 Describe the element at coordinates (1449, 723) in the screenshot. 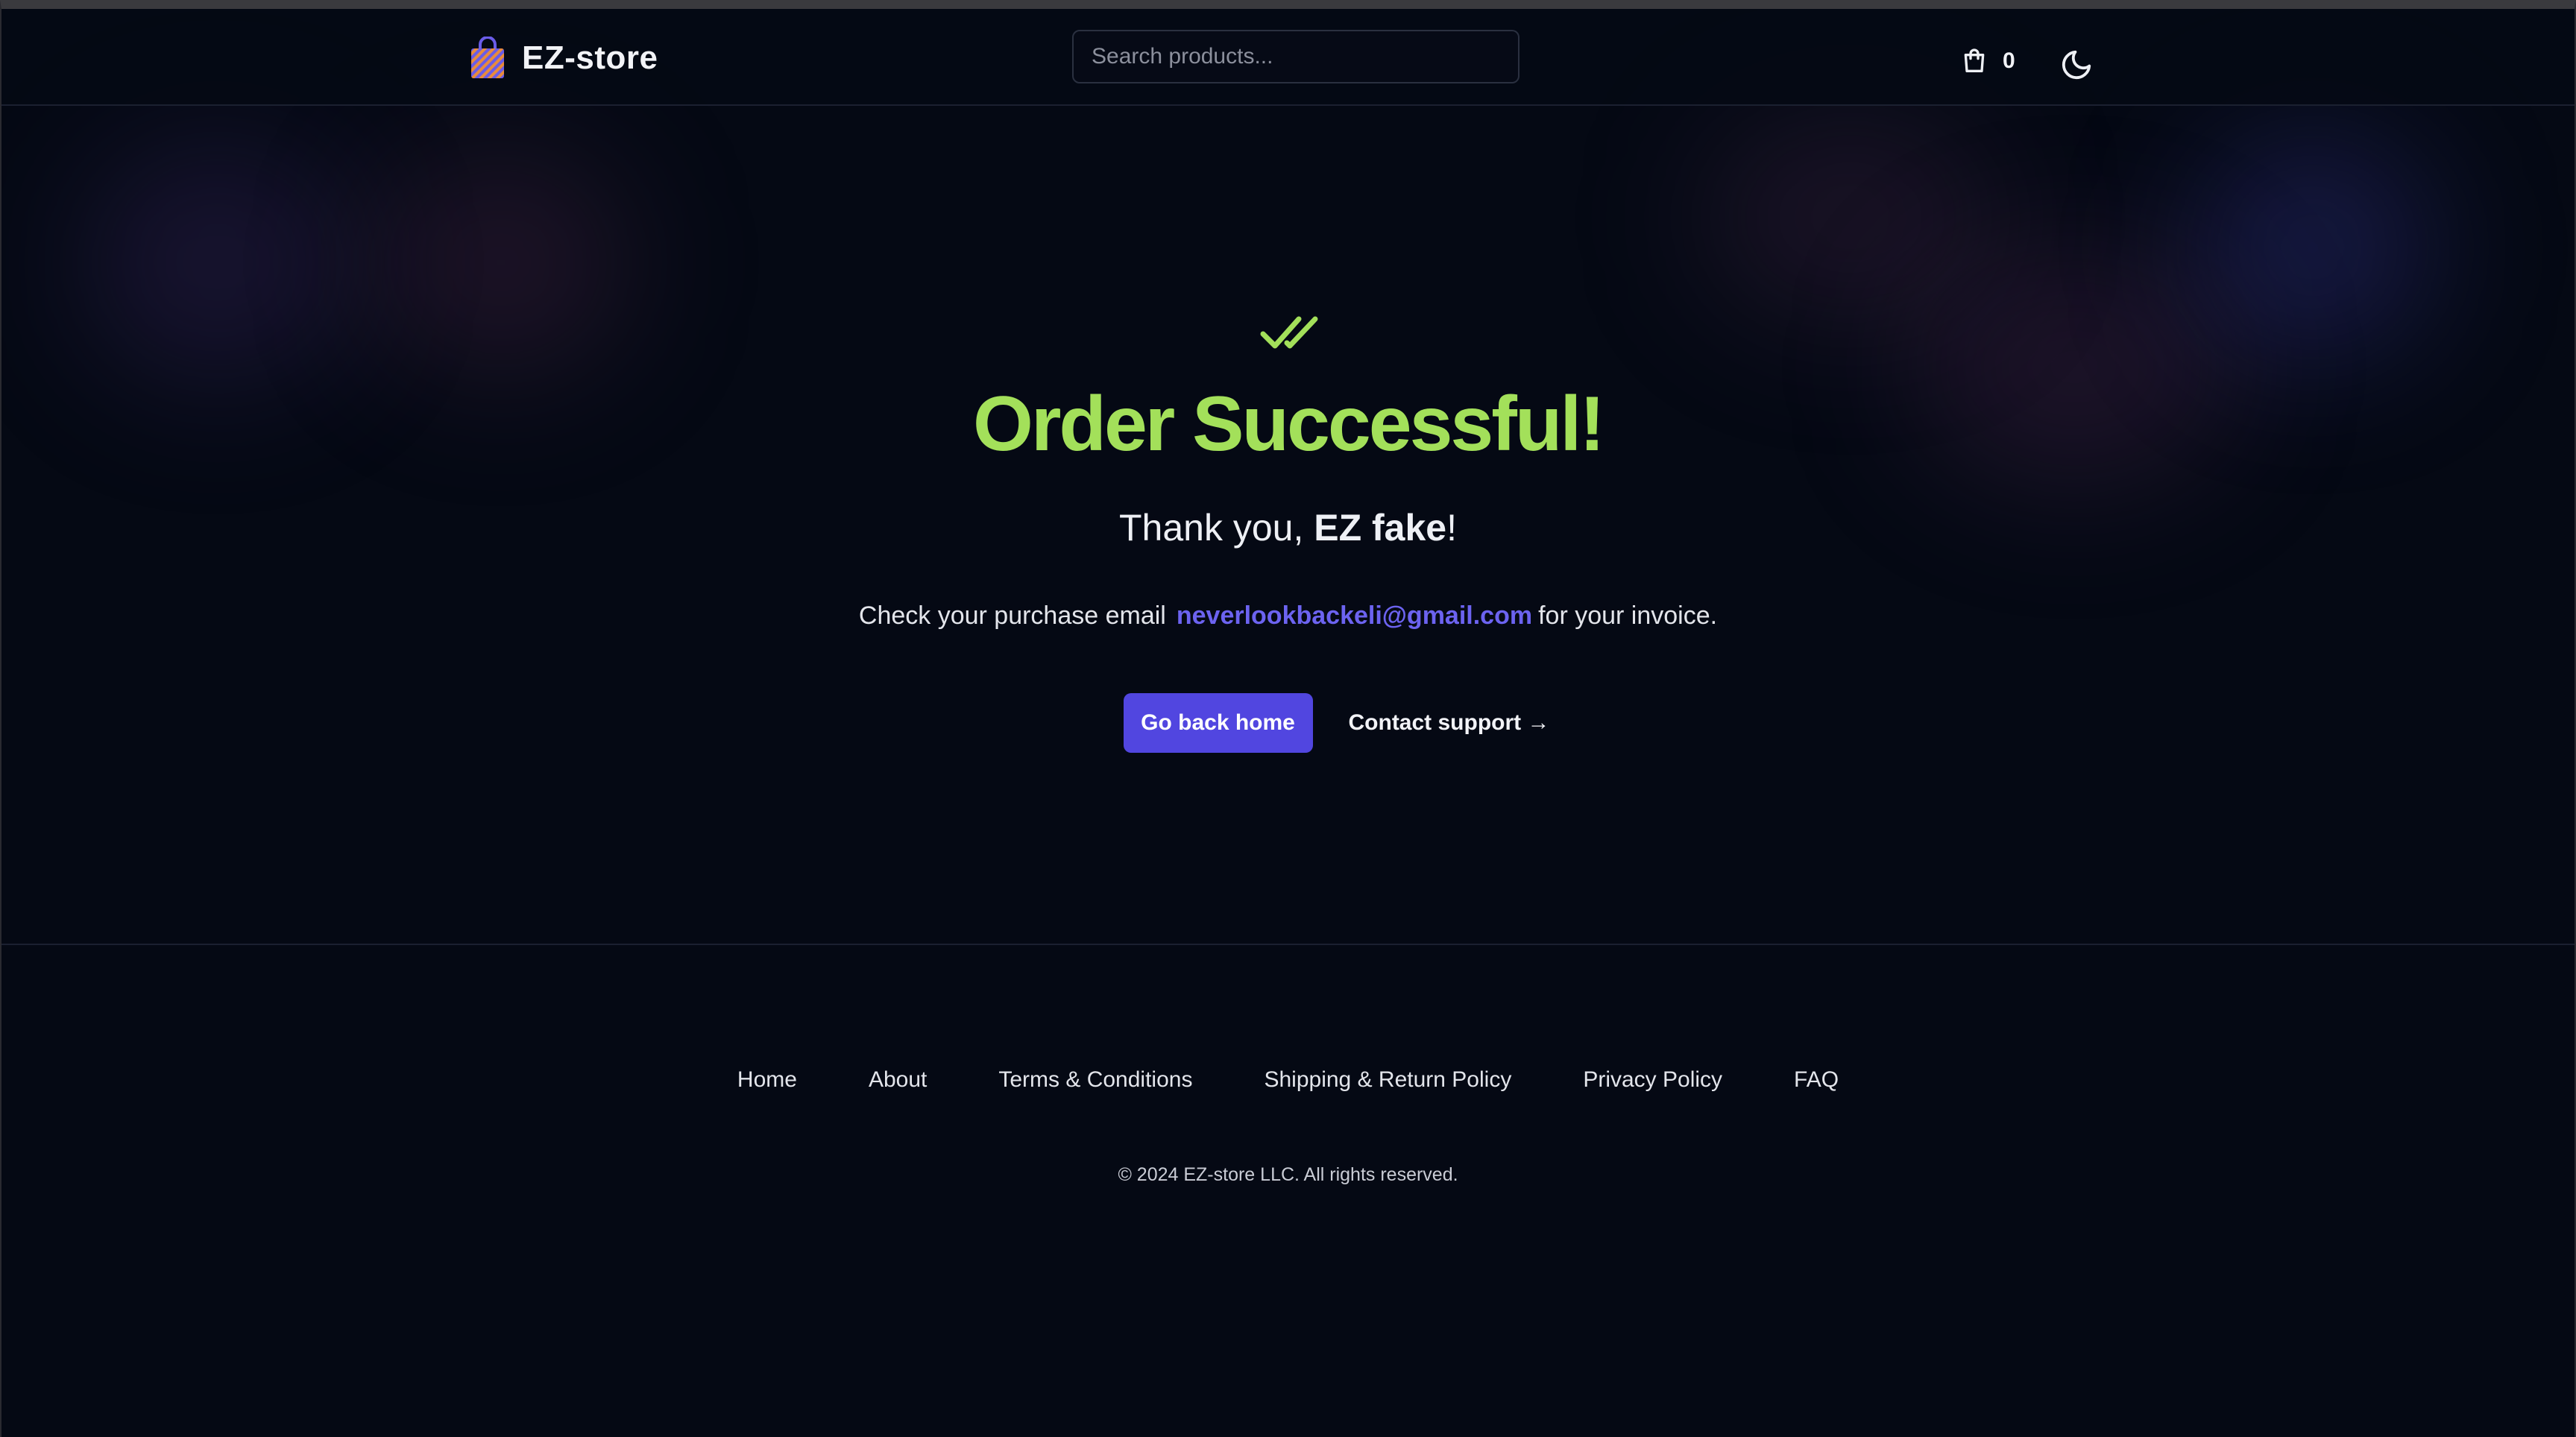

I see `contact-support-link: Contact support →` at that location.